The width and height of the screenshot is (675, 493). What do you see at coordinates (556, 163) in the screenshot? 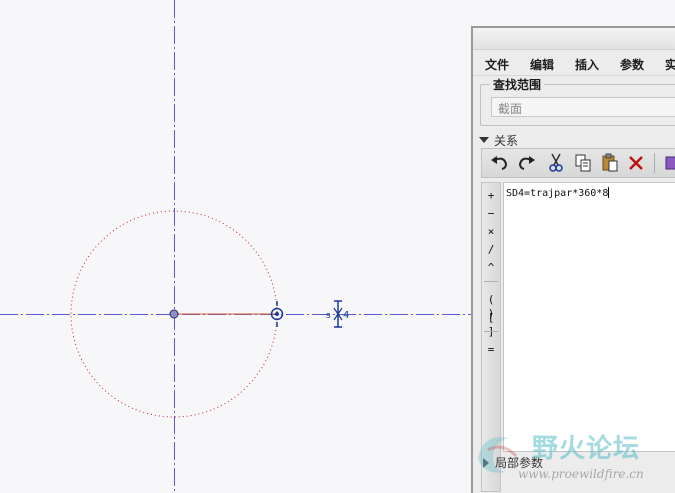
I see `cut-icon` at bounding box center [556, 163].